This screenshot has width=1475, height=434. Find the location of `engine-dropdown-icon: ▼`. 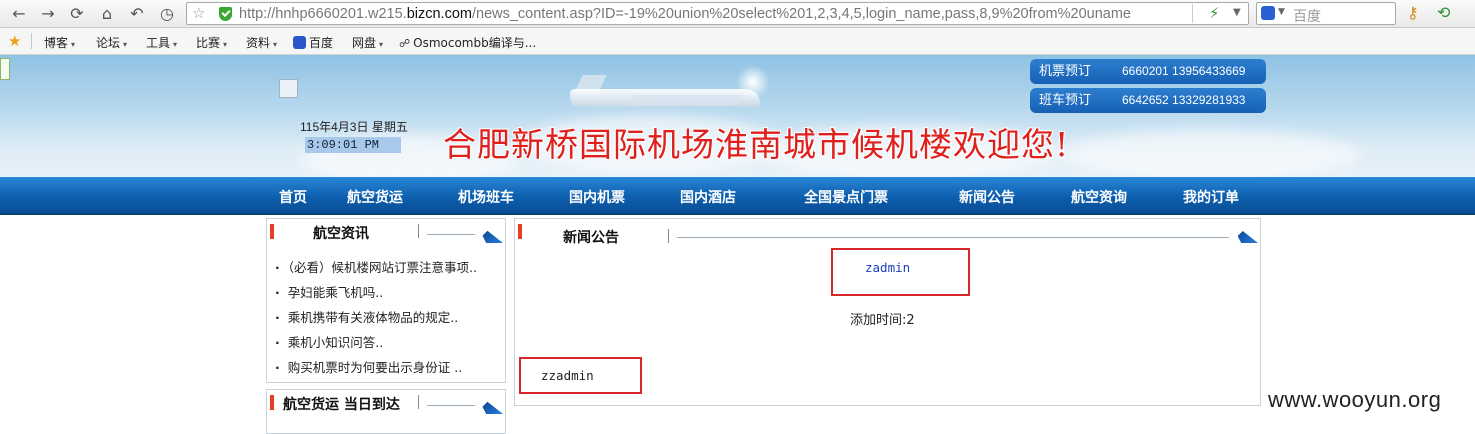

engine-dropdown-icon: ▼ is located at coordinates (1281, 12).